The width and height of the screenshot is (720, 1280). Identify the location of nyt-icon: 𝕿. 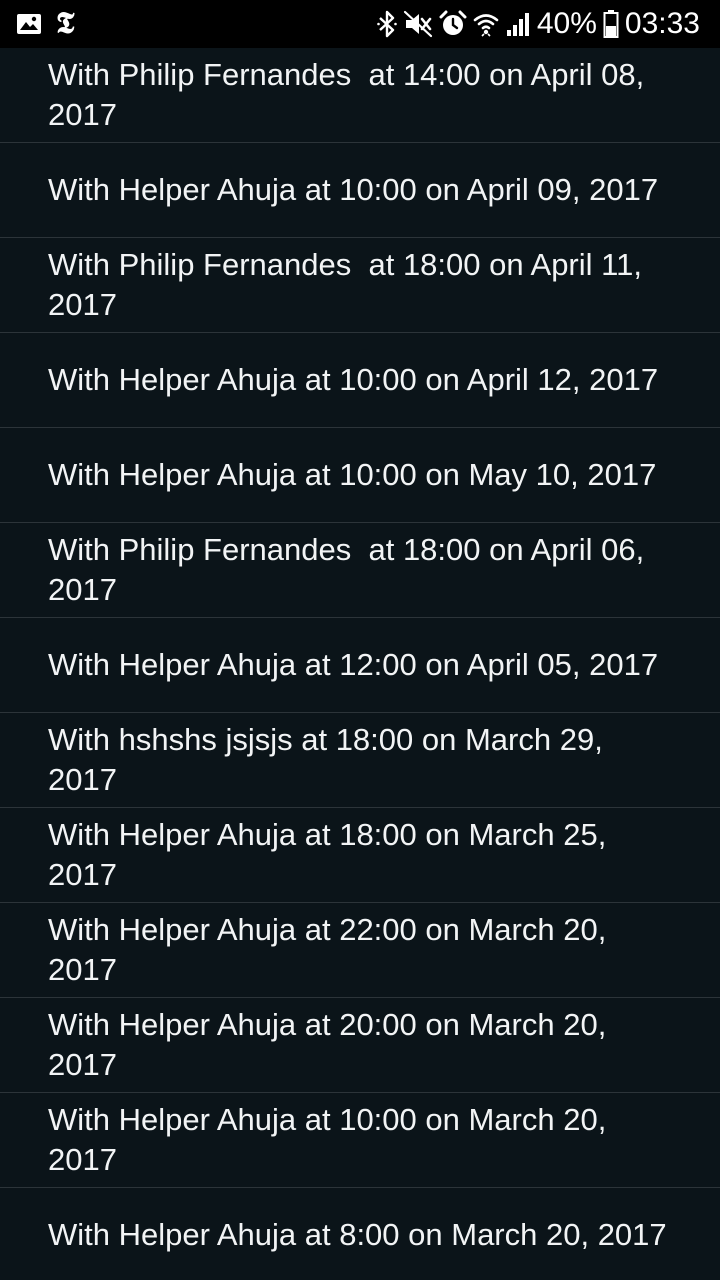
(65, 23).